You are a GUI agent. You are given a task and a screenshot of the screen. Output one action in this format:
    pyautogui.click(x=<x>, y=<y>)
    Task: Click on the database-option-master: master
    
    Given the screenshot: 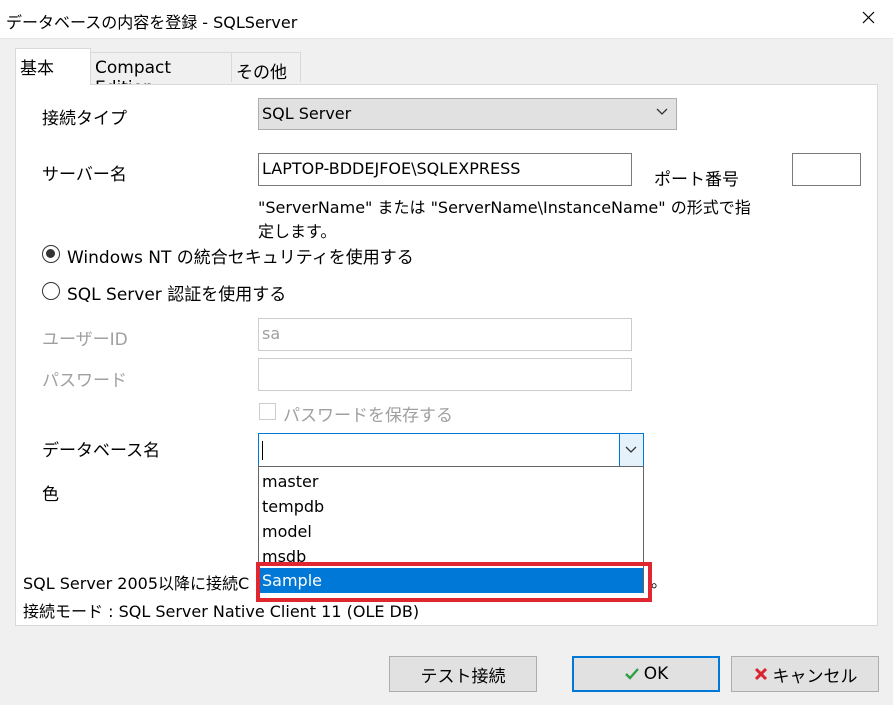 What is the action you would take?
    pyautogui.click(x=451, y=481)
    